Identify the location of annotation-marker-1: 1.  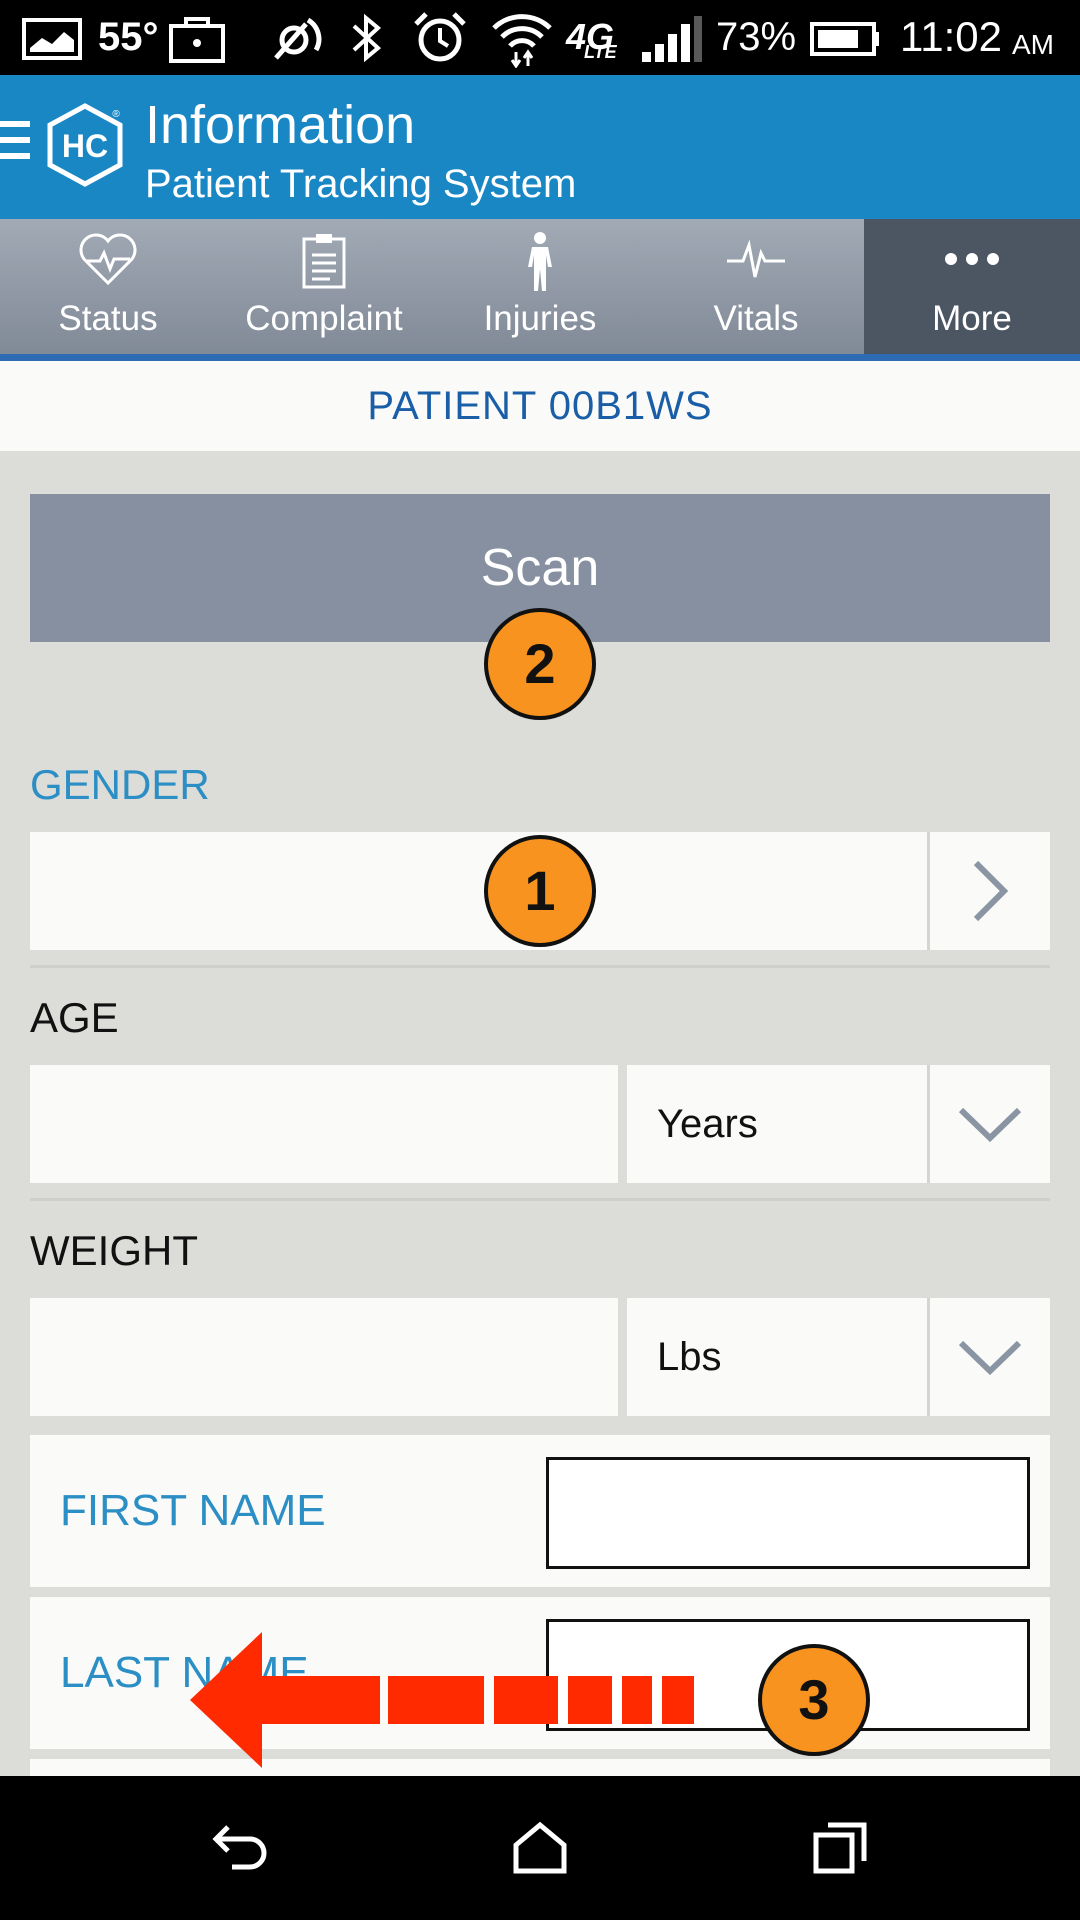
(540, 891).